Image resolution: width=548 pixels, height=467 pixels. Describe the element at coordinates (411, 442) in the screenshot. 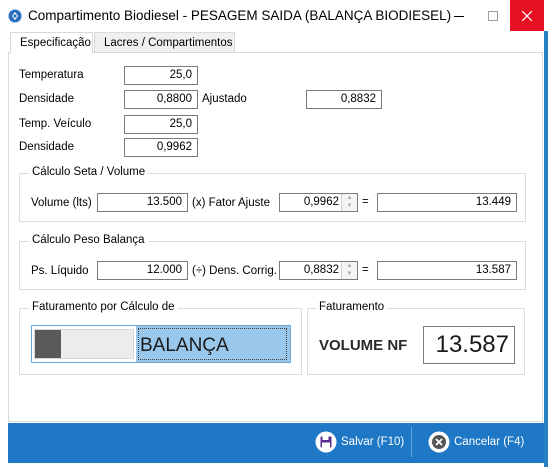

I see `footer-separator` at that location.